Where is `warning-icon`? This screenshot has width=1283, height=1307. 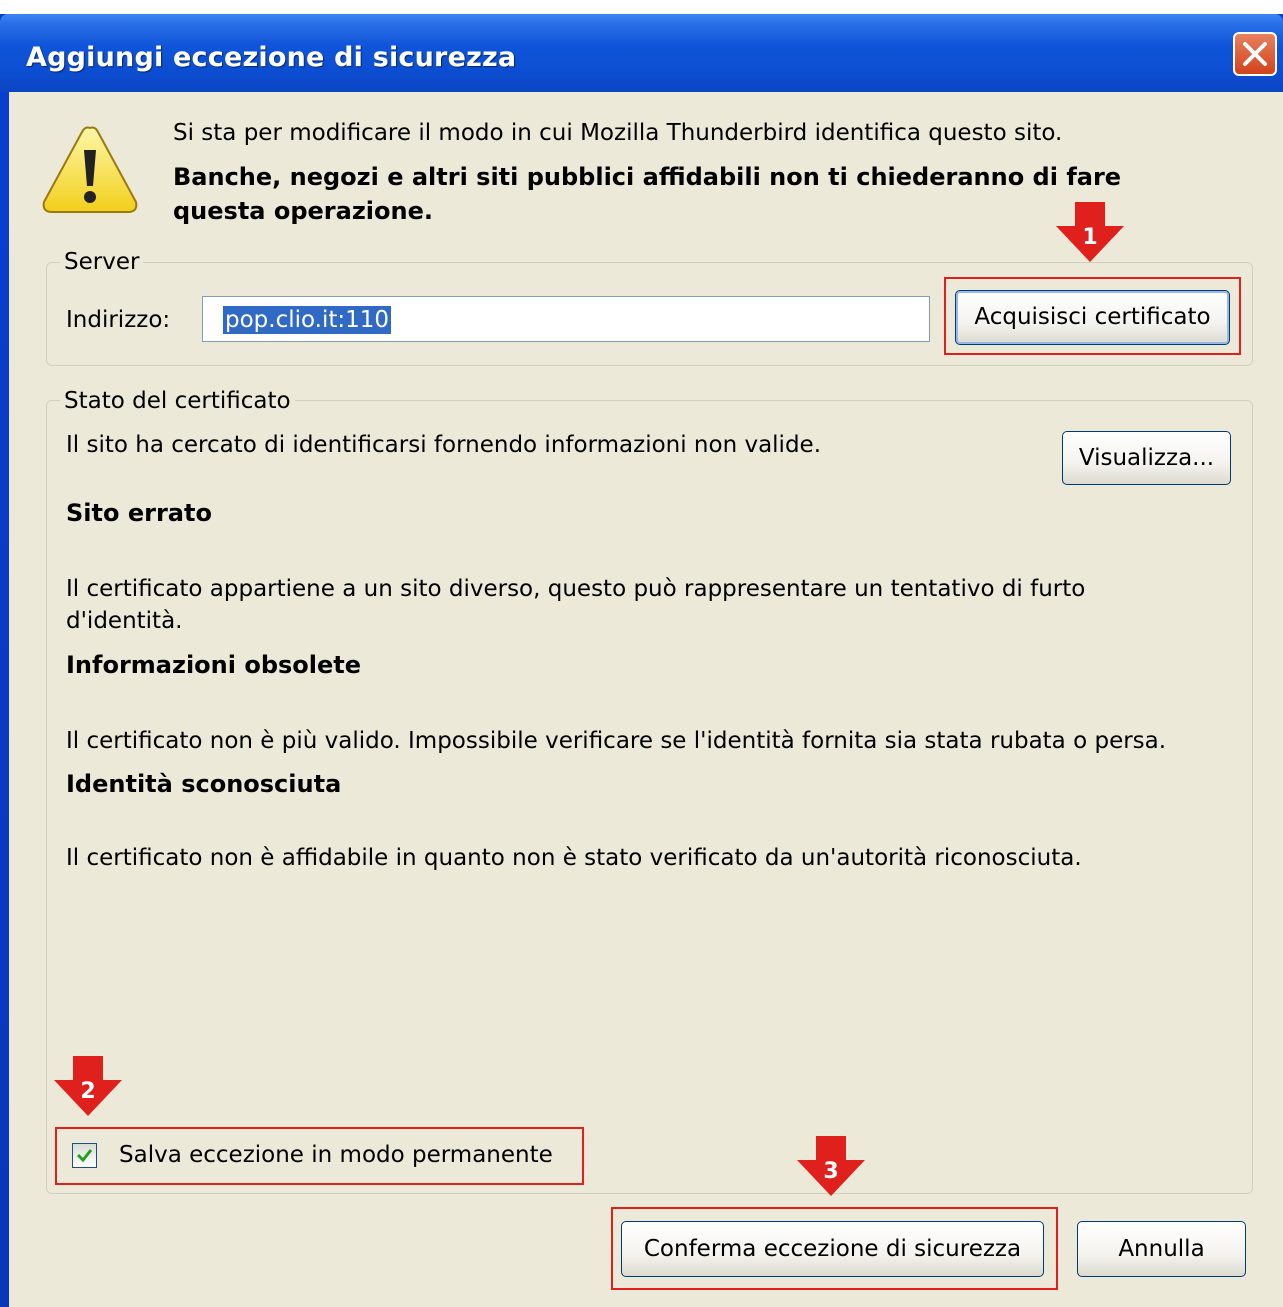
warning-icon is located at coordinates (90, 169).